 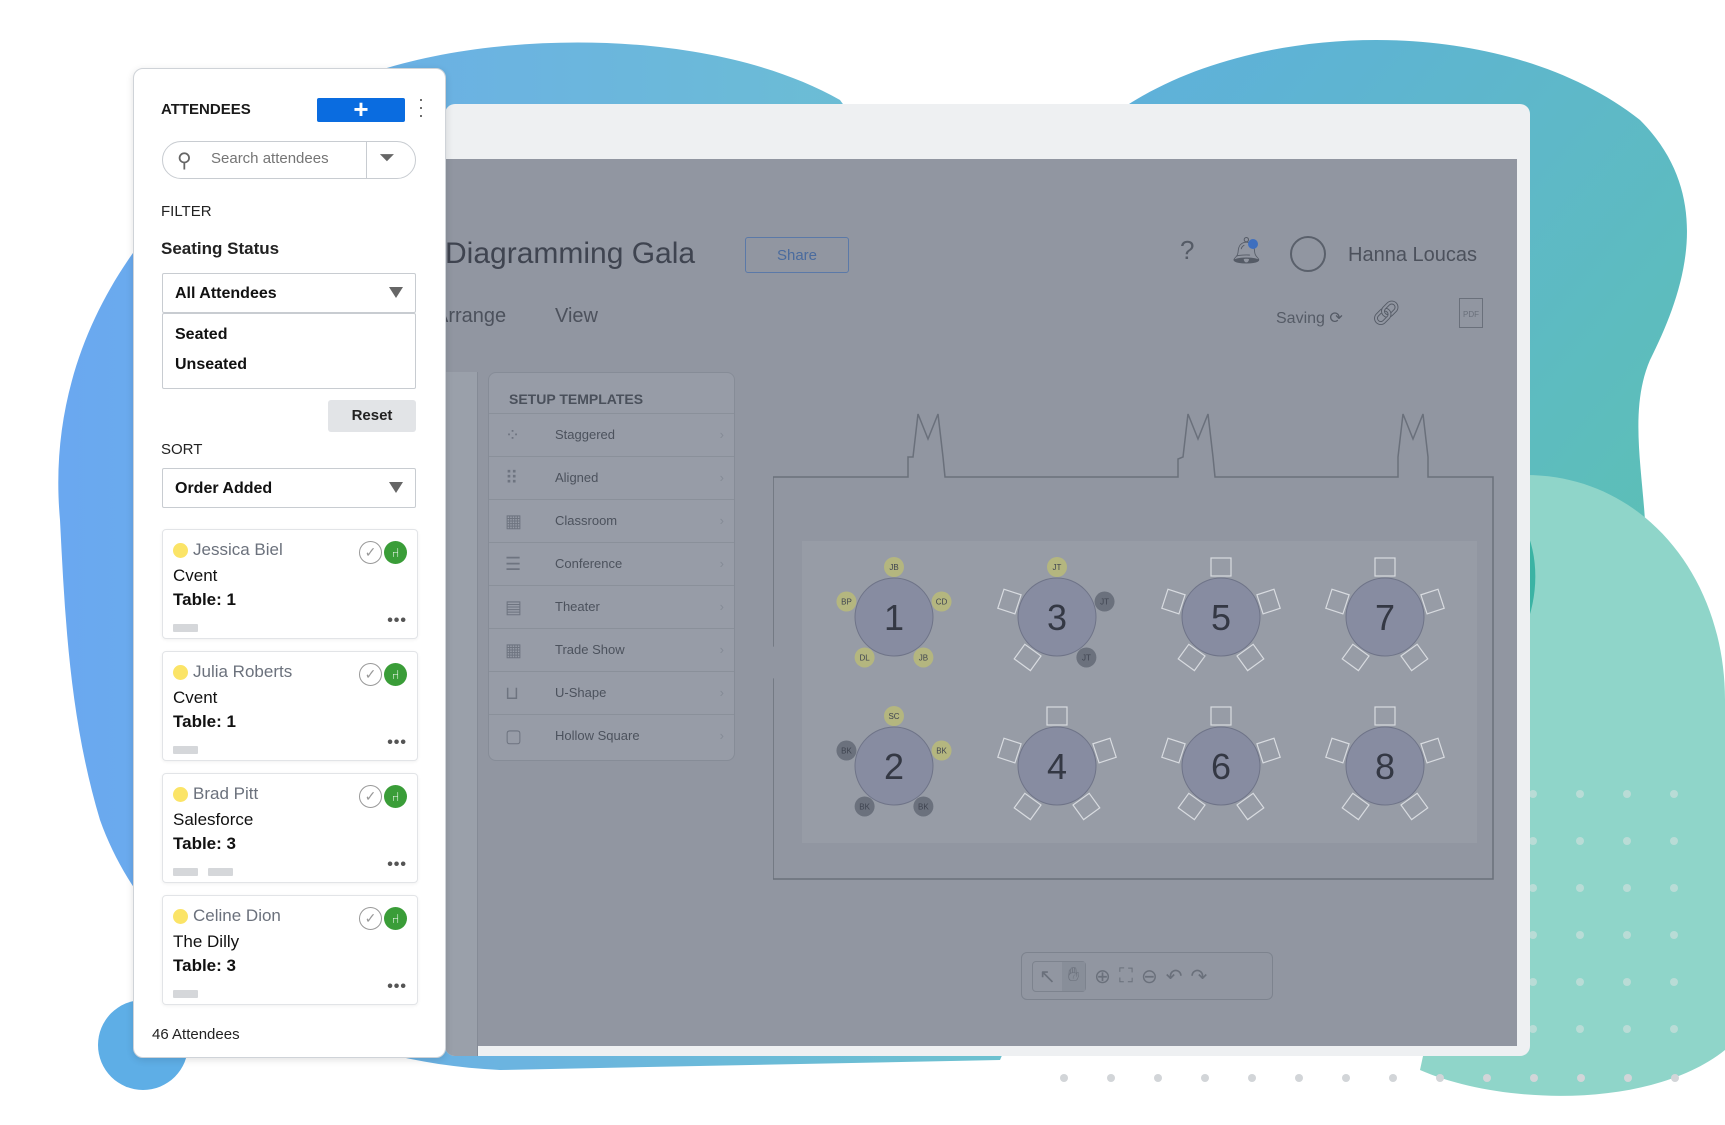 I want to click on attendee-card: Celine Dion The Dilly Table: 3 ✓ ⑁ •••, so click(x=290, y=950).